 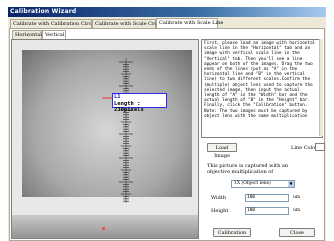 What do you see at coordinates (220, 211) in the screenshot?
I see `height-label: Height` at bounding box center [220, 211].